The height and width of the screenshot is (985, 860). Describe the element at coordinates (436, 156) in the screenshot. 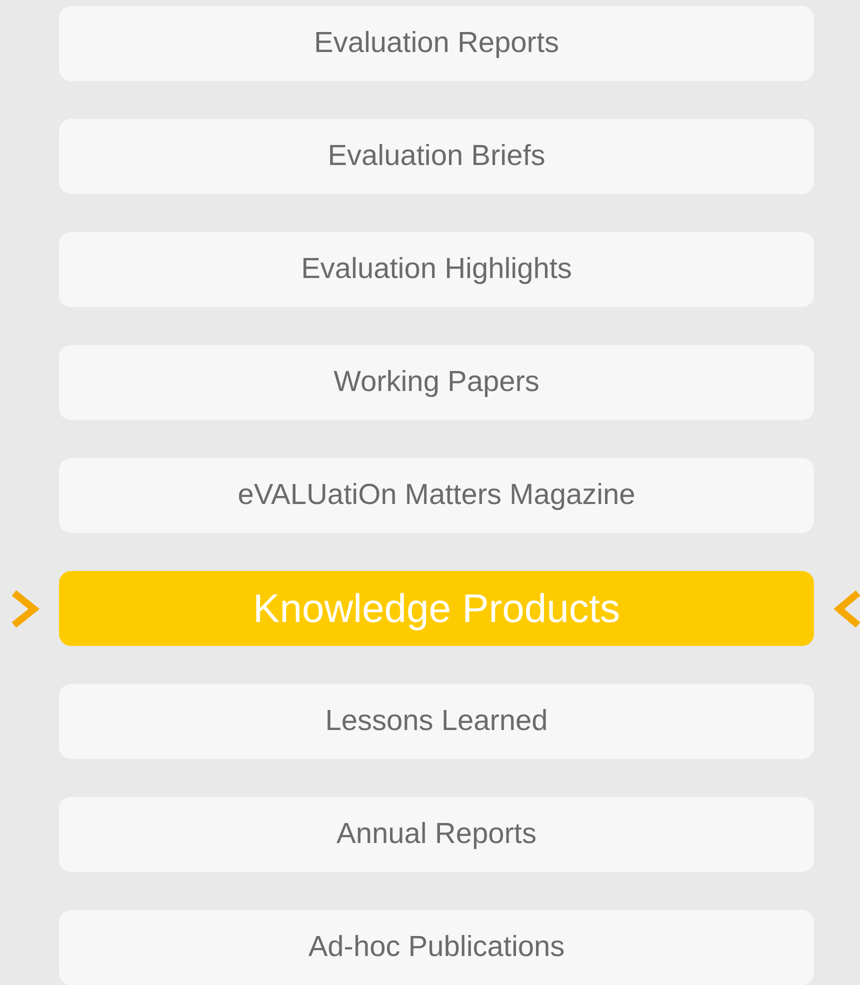

I see `menu-button: Evaluation Briefs` at that location.